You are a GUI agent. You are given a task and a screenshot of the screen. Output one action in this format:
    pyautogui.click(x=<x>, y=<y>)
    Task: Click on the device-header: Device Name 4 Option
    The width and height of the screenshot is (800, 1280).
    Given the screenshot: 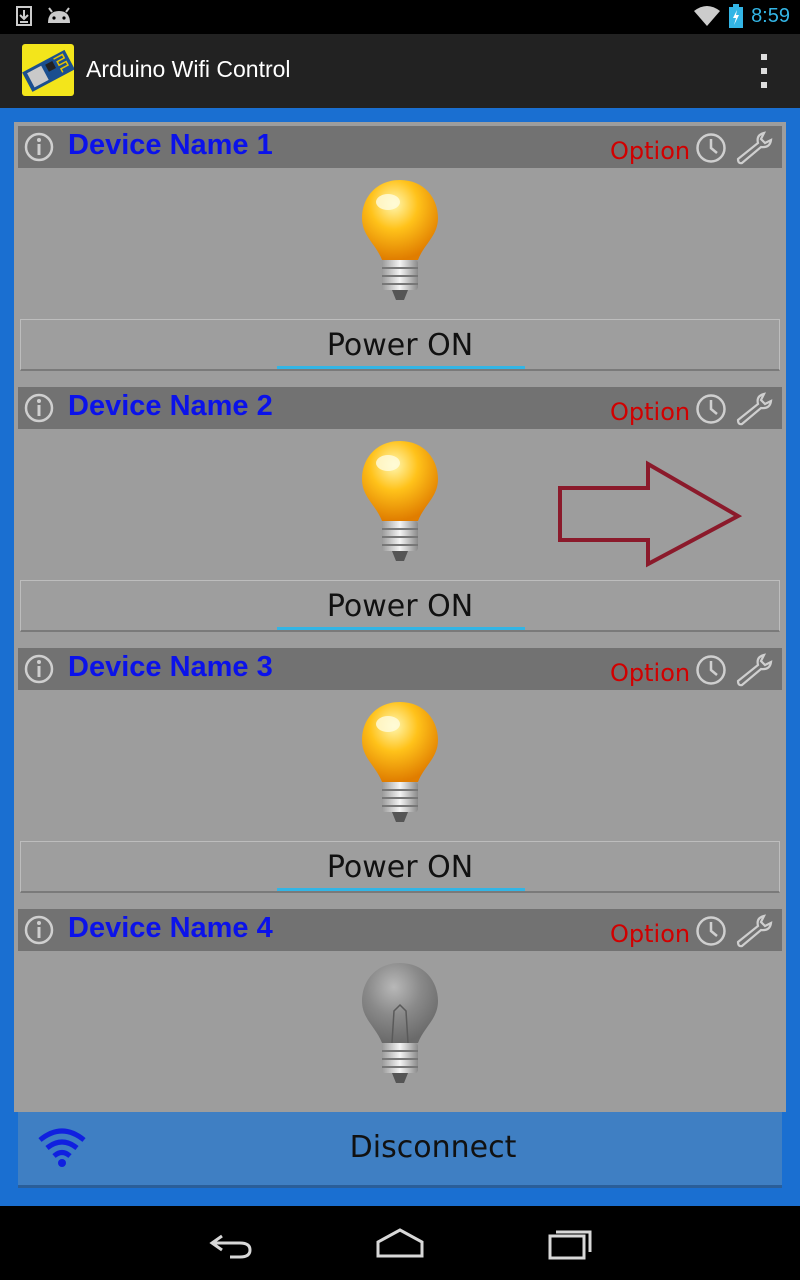 What is the action you would take?
    pyautogui.click(x=400, y=930)
    